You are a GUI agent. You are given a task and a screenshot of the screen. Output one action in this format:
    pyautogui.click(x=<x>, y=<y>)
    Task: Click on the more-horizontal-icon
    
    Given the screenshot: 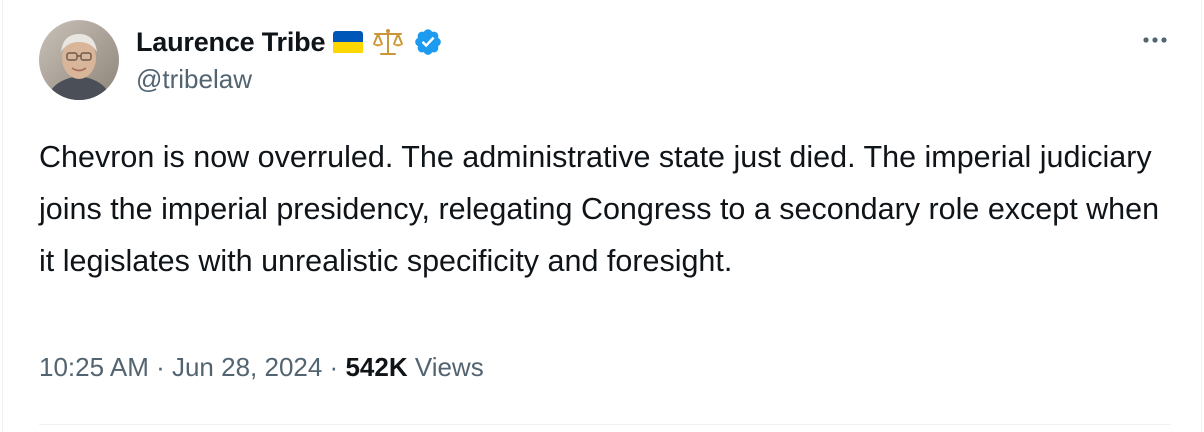 What is the action you would take?
    pyautogui.click(x=1155, y=40)
    